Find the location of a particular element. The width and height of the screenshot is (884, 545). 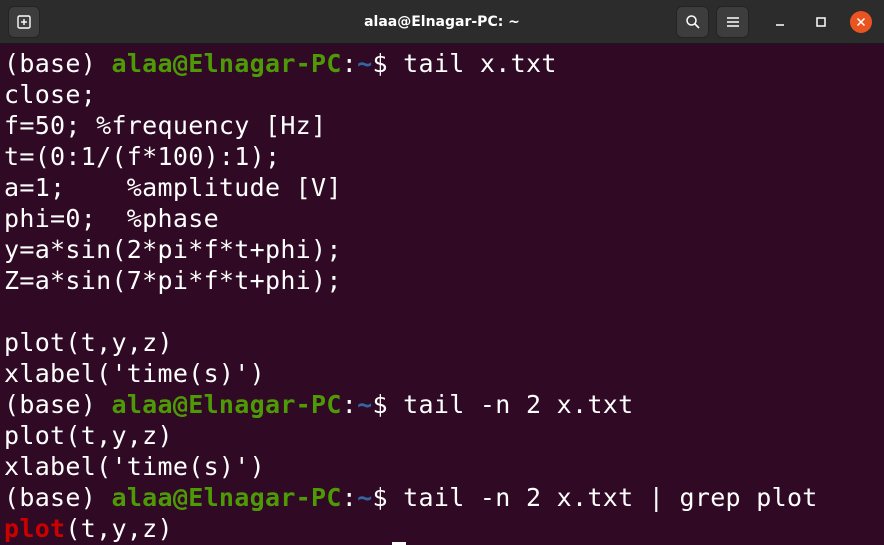

output-line: a=1; %amplitude [V] is located at coordinates (173, 187).